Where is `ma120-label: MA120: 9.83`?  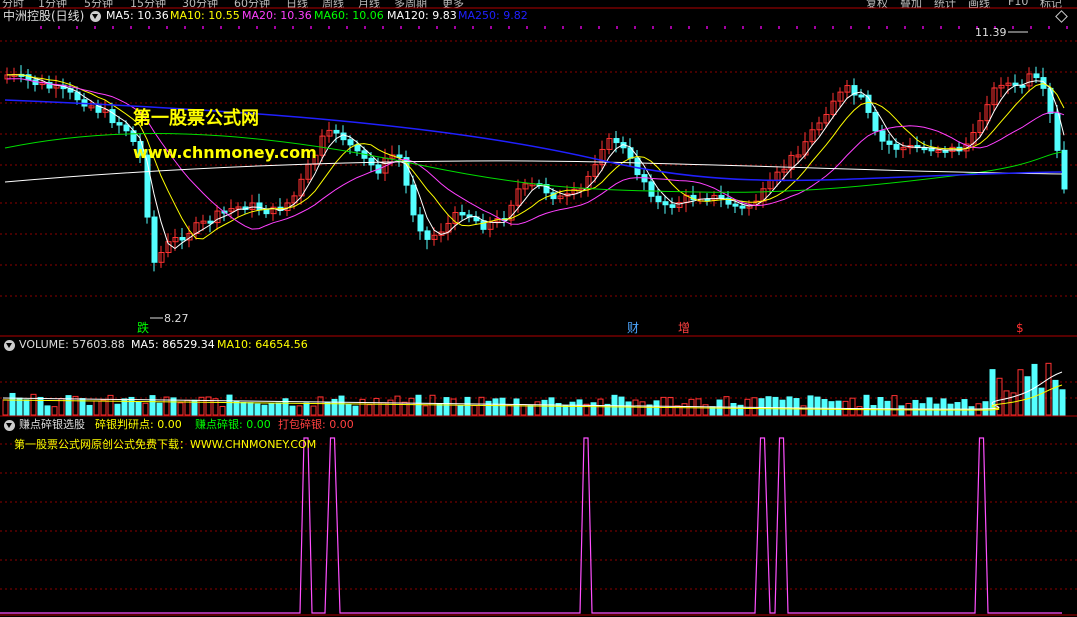 ma120-label: MA120: 9.83 is located at coordinates (422, 15).